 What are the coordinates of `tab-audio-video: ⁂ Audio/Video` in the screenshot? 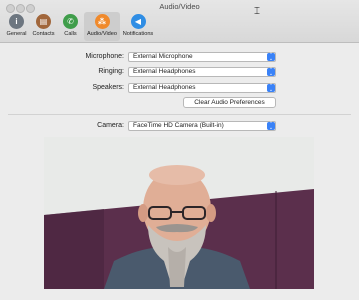 It's located at (102, 26).